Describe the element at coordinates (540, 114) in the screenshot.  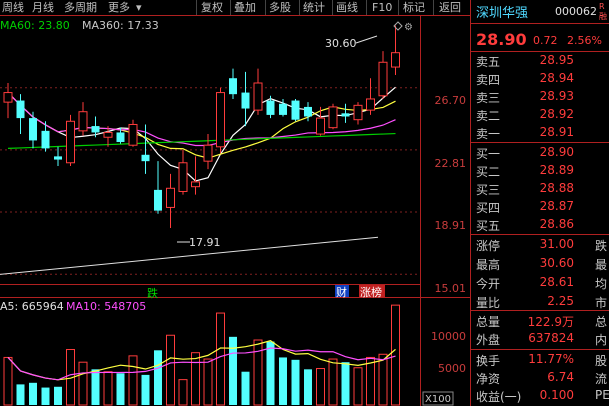
I see `ask-row: 卖二 28.92` at that location.